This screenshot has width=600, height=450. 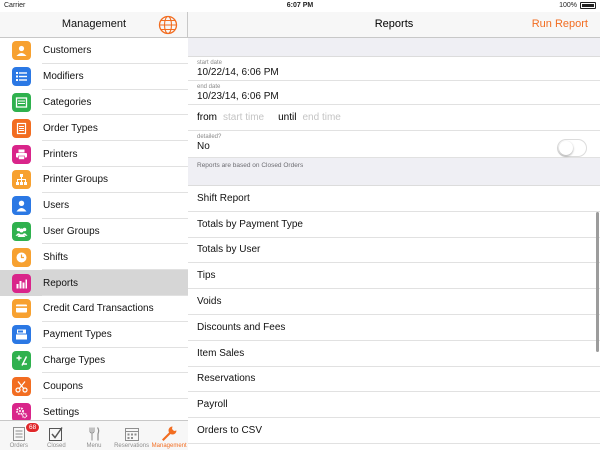 I want to click on calendar-icon, so click(x=132, y=434).